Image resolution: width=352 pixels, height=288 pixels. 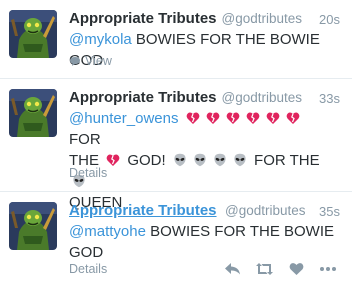 What do you see at coordinates (75, 61) in the screenshot?
I see `chat-bubble-icon` at bounding box center [75, 61].